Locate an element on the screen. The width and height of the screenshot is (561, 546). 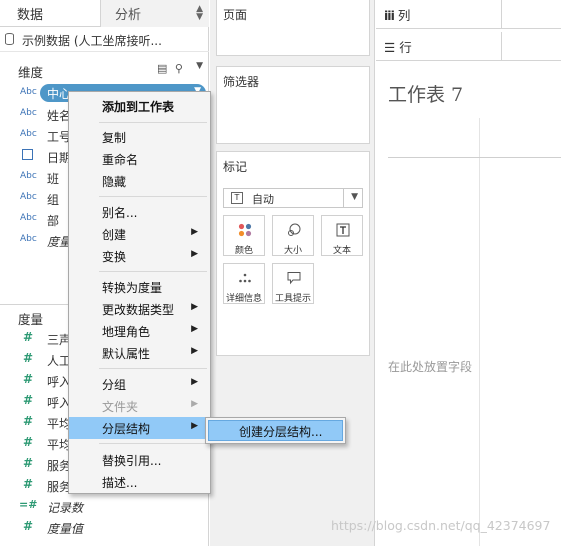
columns-shelf-label: iii 列 is located at coordinates (397, 14).